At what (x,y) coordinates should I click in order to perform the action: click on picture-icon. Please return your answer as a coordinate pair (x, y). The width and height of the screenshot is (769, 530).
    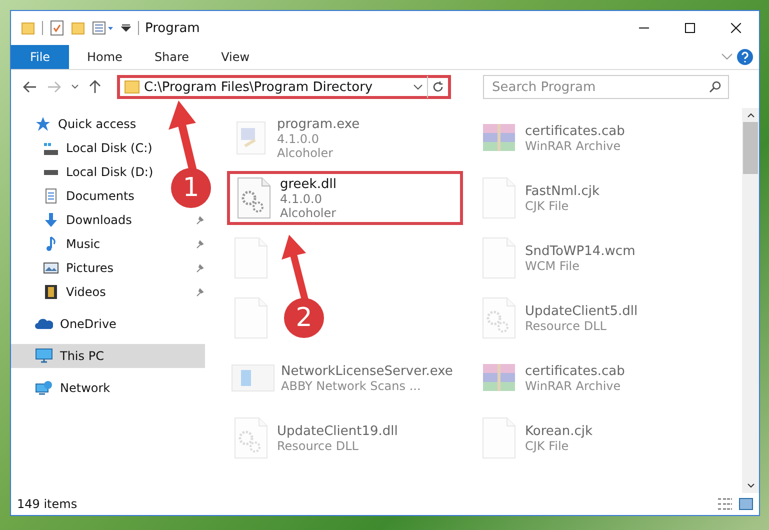
    Looking at the image, I should click on (51, 268).